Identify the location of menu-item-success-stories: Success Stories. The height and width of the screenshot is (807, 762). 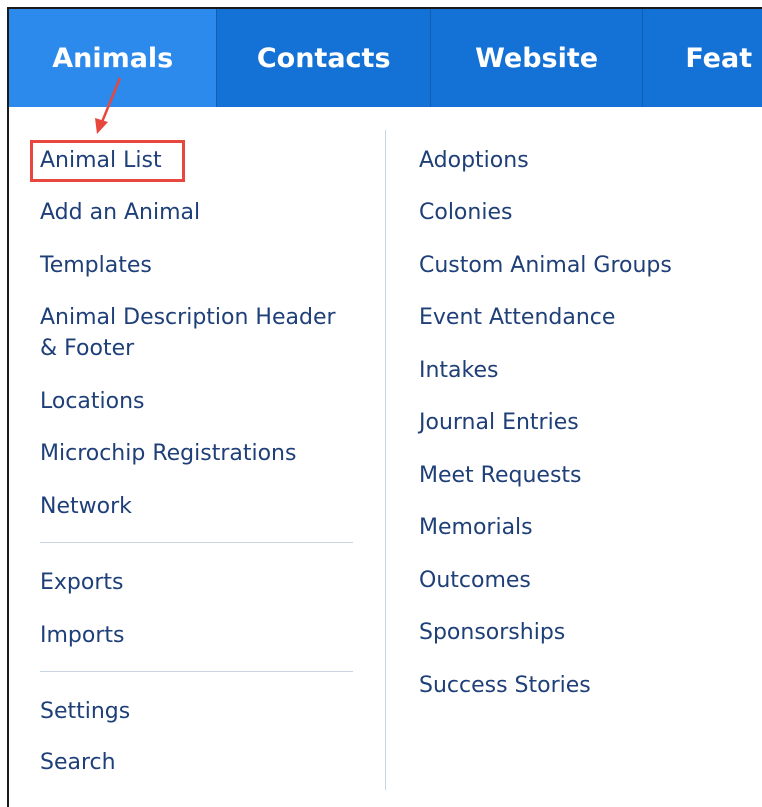
(505, 685).